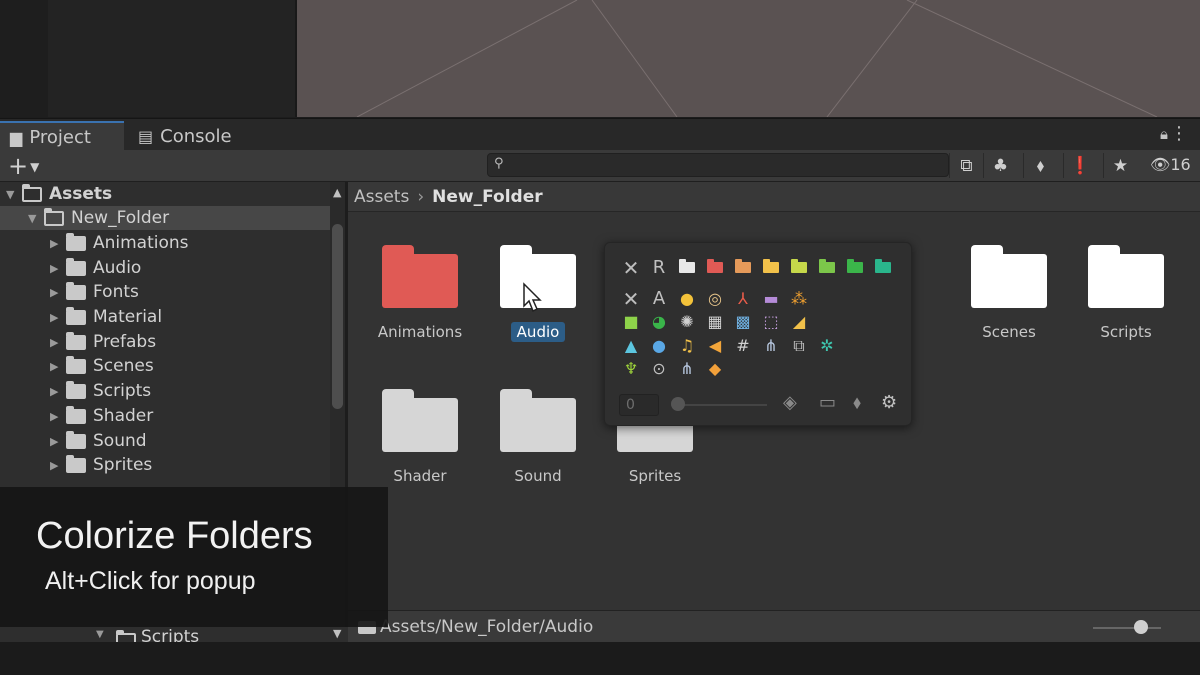 The width and height of the screenshot is (1200, 675). I want to click on label-tag-icon: ⬧, so click(857, 402).